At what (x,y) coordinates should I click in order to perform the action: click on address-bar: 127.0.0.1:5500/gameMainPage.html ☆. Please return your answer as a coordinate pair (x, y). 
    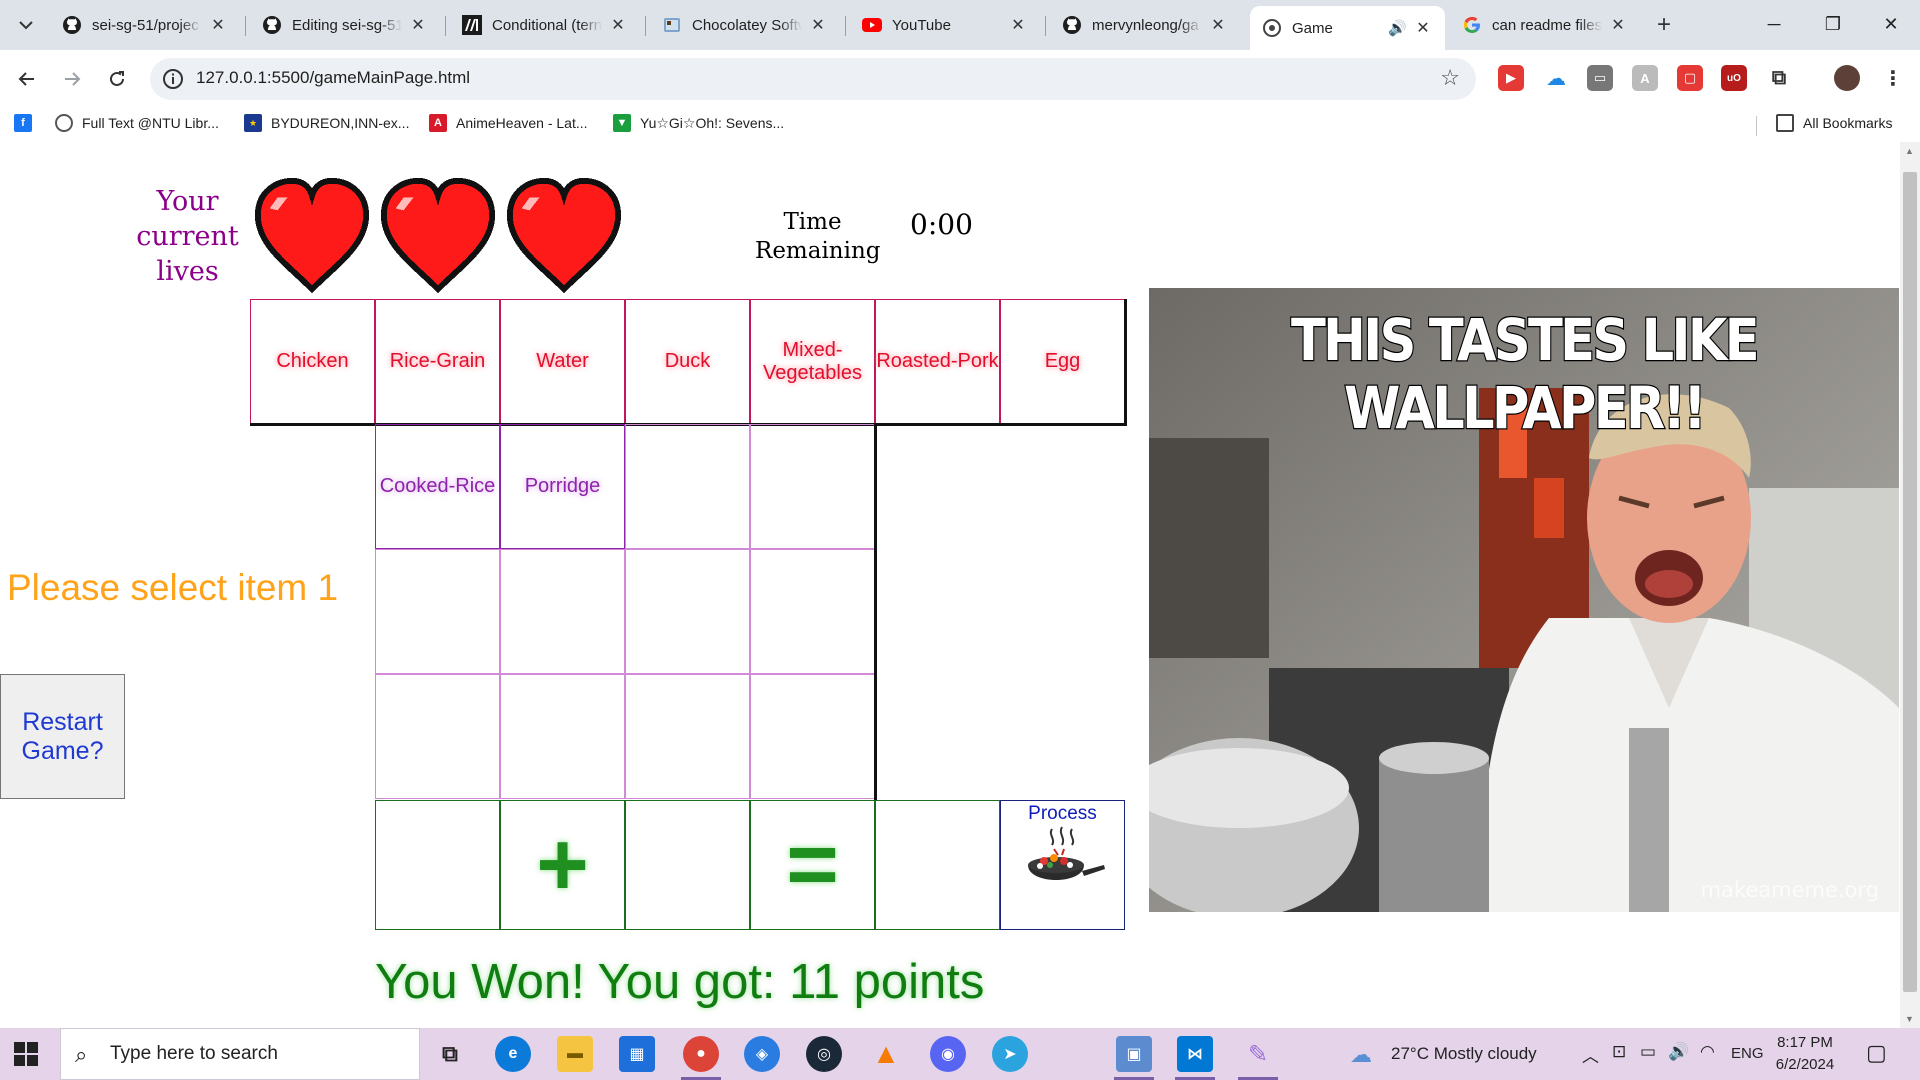
    Looking at the image, I should click on (813, 79).